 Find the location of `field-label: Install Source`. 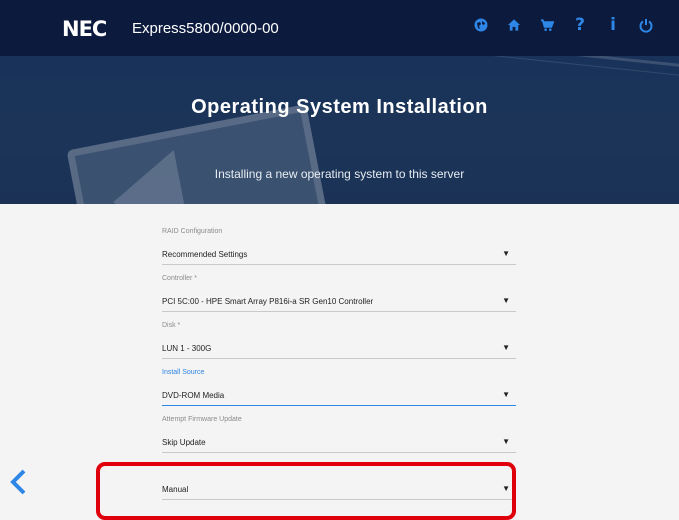

field-label: Install Source is located at coordinates (183, 372).